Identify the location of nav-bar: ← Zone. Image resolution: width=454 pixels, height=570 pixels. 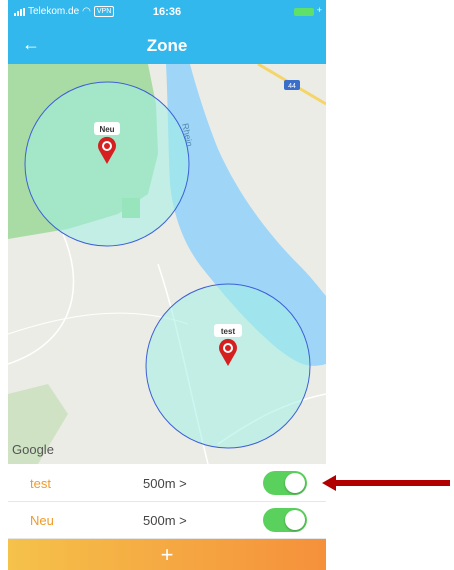
(167, 45).